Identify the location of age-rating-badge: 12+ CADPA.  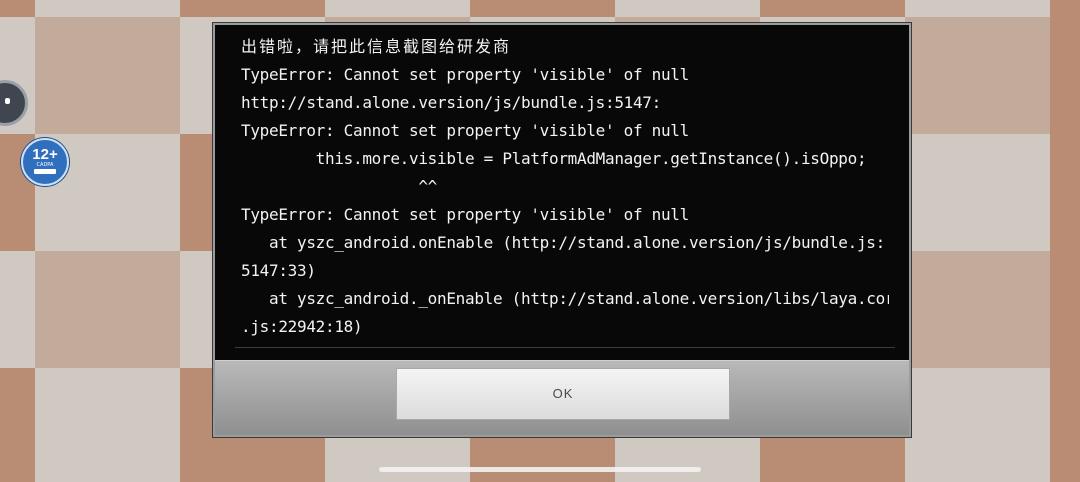
(45, 162).